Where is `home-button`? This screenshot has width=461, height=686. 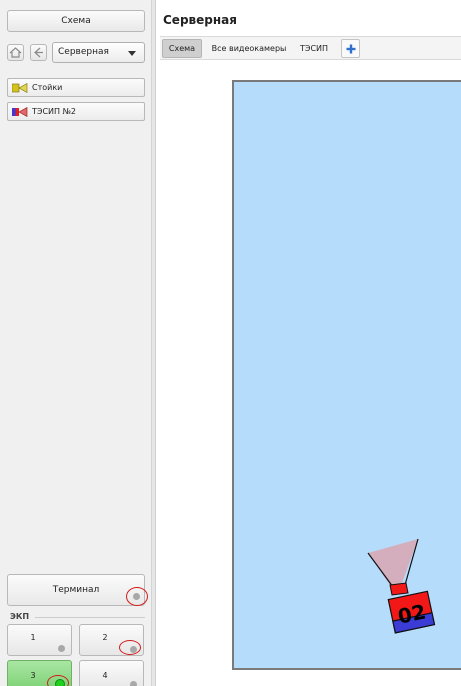 home-button is located at coordinates (15, 52).